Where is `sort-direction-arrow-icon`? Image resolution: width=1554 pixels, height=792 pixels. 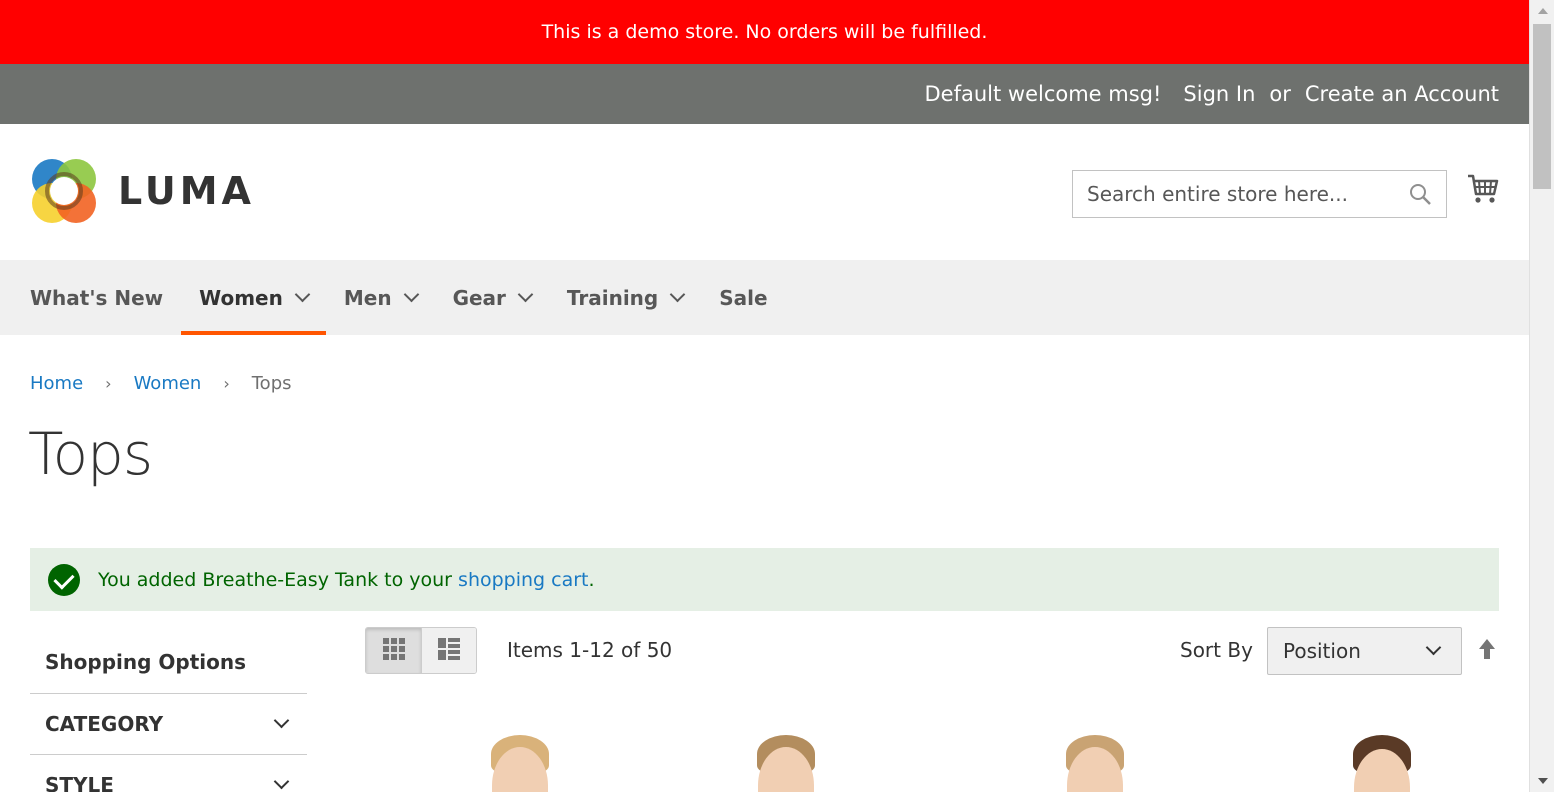
sort-direction-arrow-icon is located at coordinates (1487, 651).